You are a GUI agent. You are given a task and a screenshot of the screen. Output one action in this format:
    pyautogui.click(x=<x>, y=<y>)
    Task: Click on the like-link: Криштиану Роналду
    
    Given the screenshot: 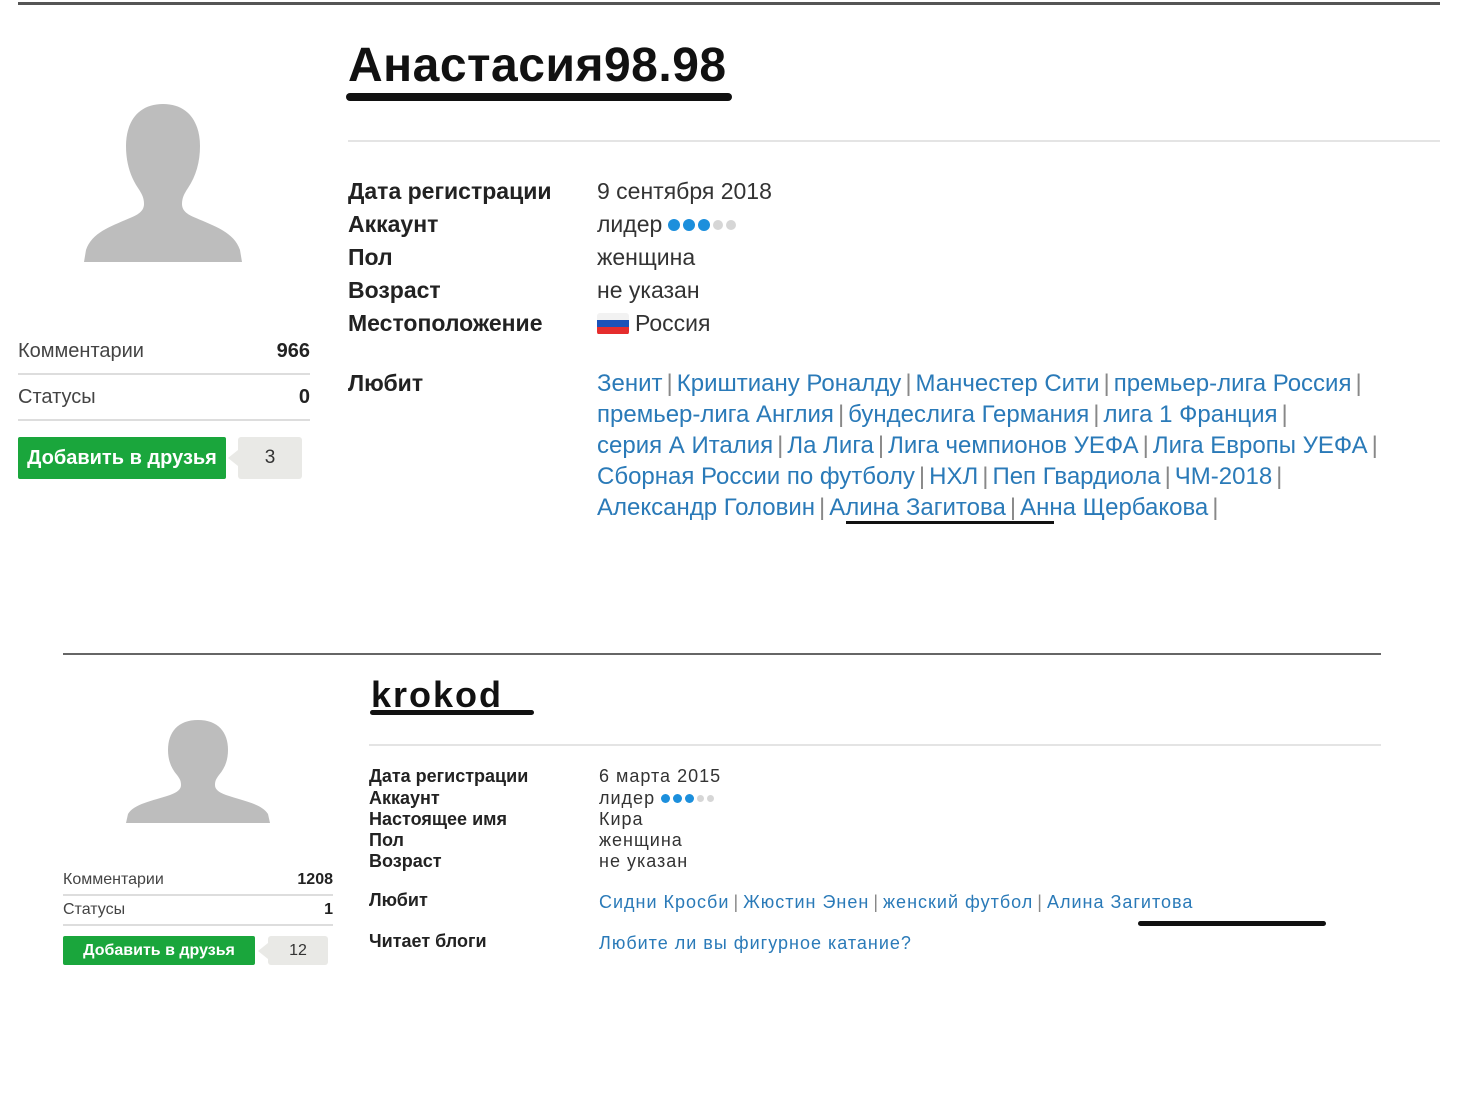 What is the action you would take?
    pyautogui.click(x=789, y=383)
    